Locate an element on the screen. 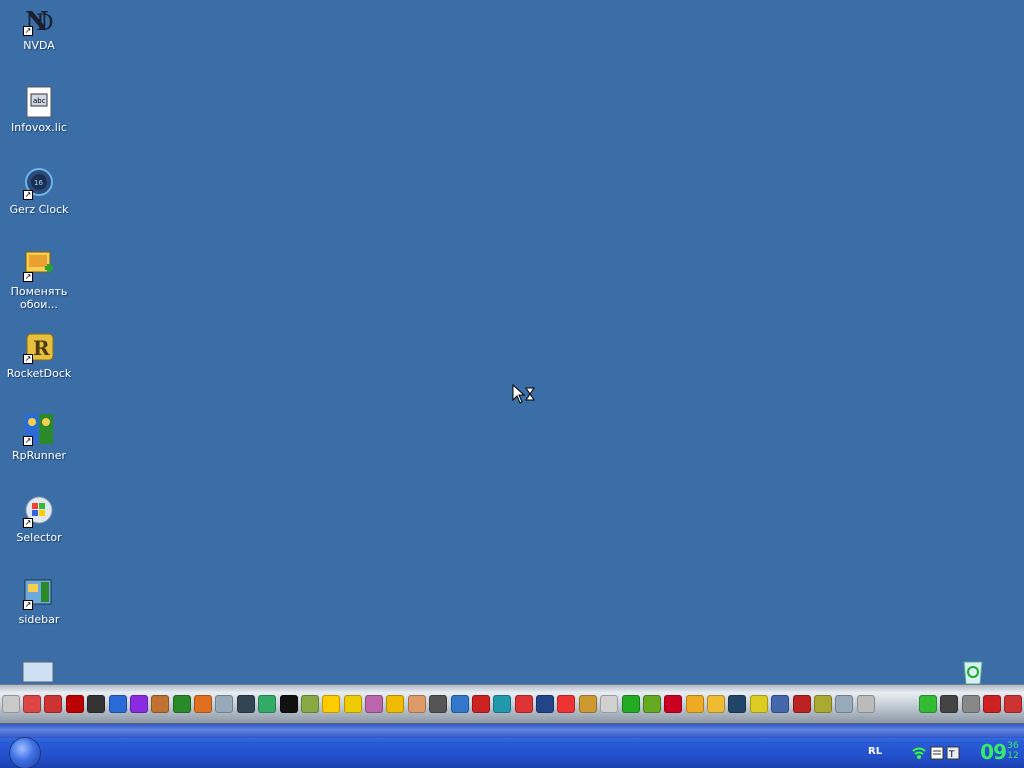 This screenshot has height=768, width=1024. dock-right-items is located at coordinates (970, 704).